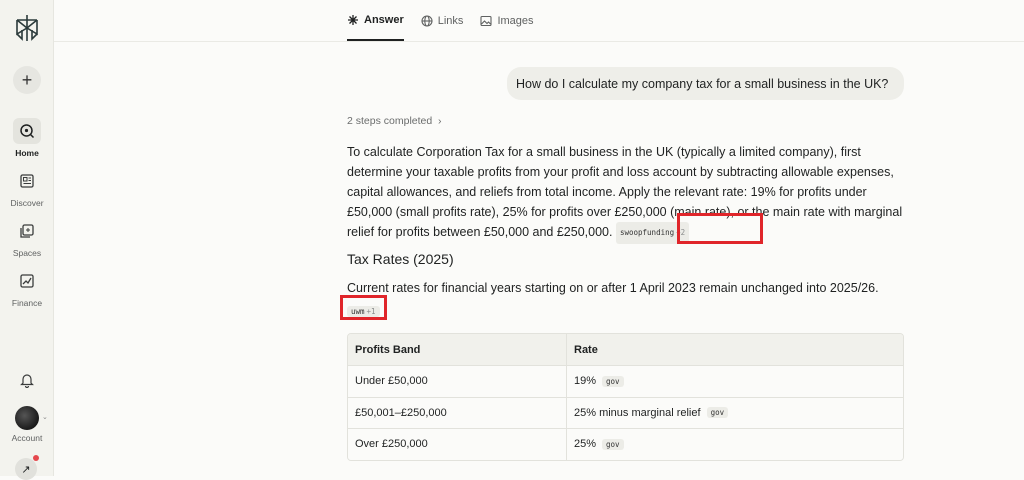 The image size is (1024, 480). I want to click on account-label: Account, so click(27, 438).